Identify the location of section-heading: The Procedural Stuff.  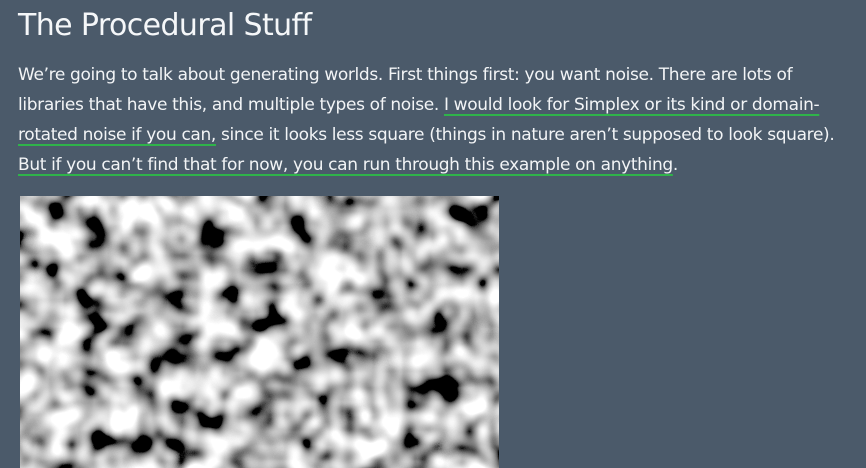
(165, 25).